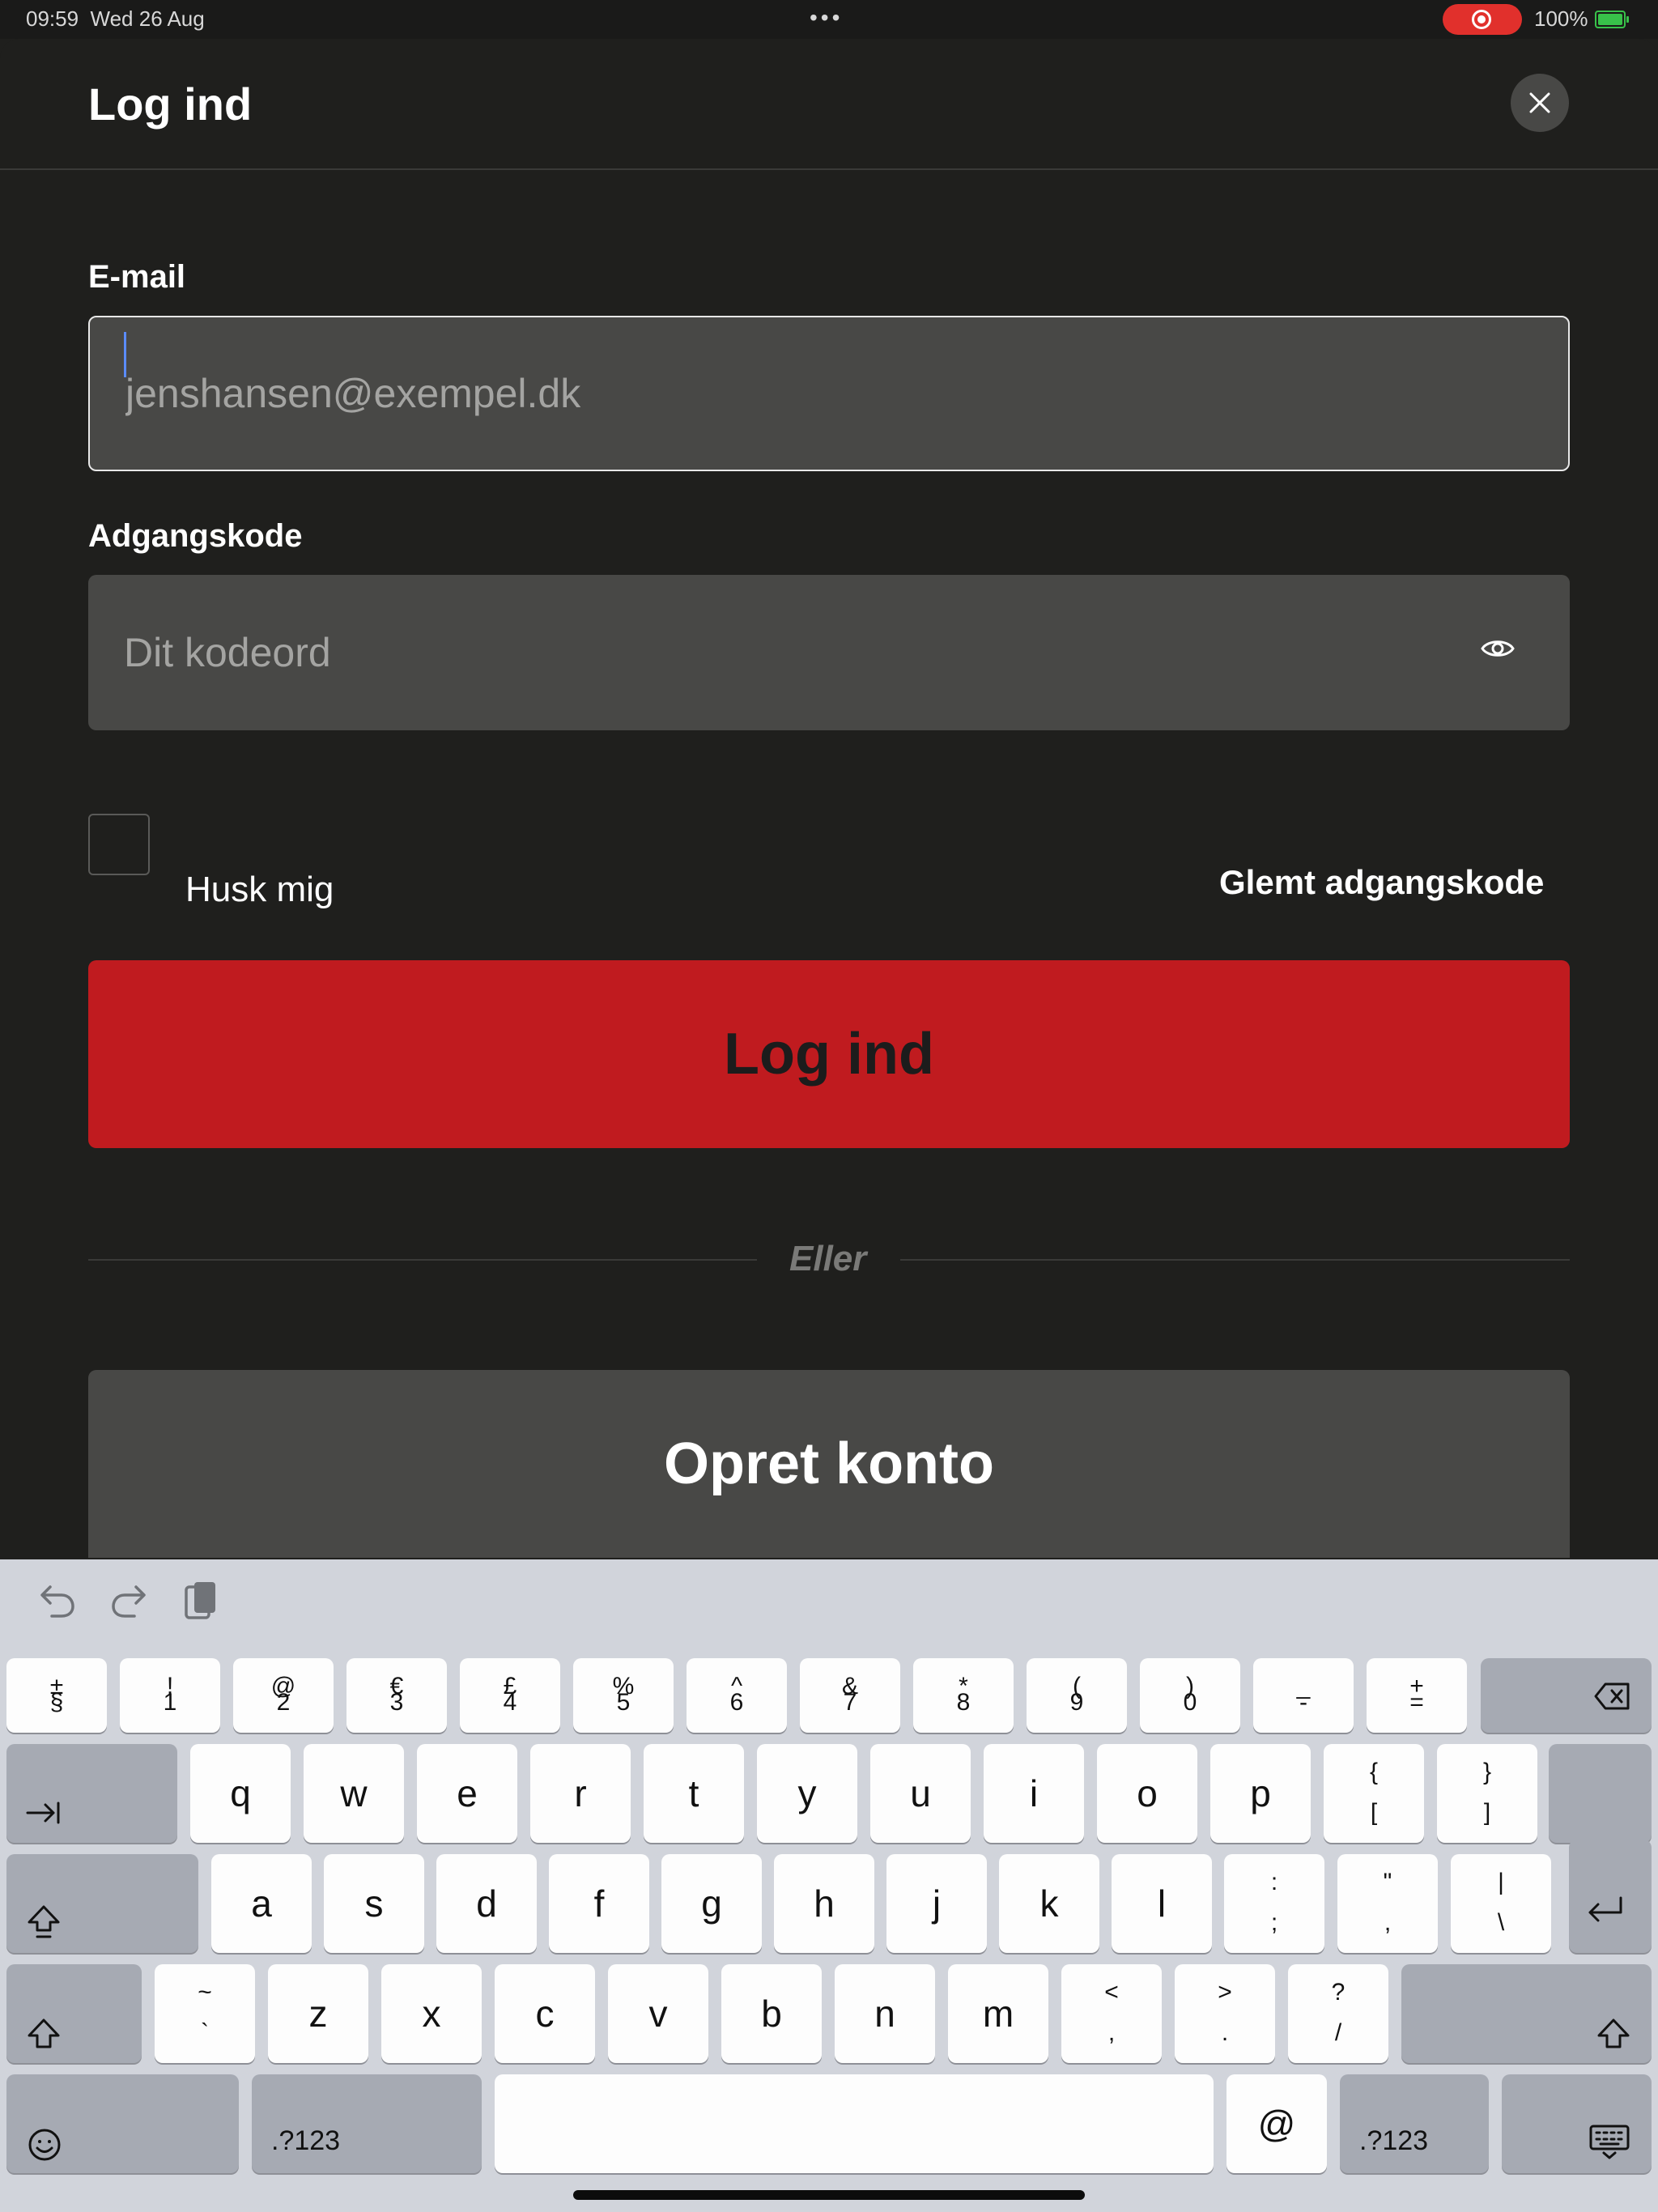  I want to click on status-time: 09:59 Wed 26 Aug, so click(115, 19).